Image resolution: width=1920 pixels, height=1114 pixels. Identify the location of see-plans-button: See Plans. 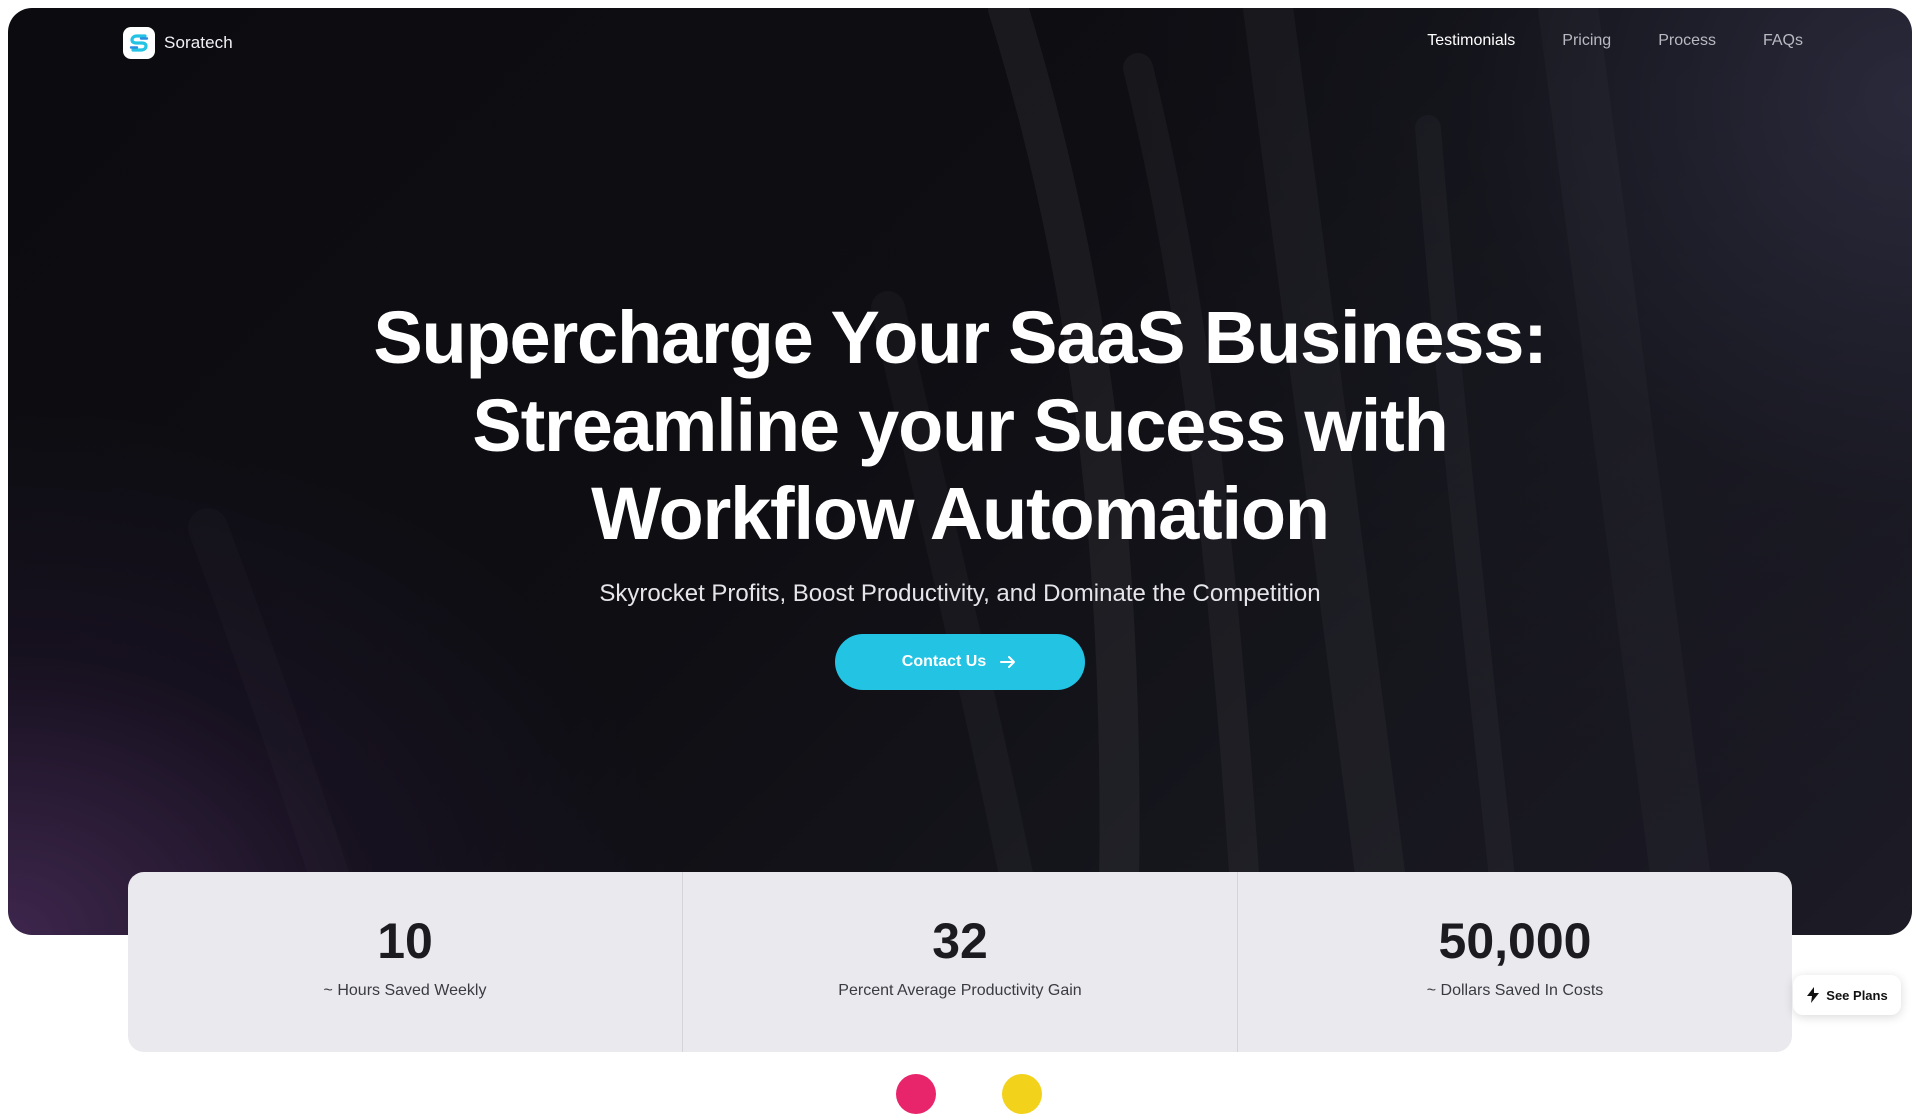
(1847, 995).